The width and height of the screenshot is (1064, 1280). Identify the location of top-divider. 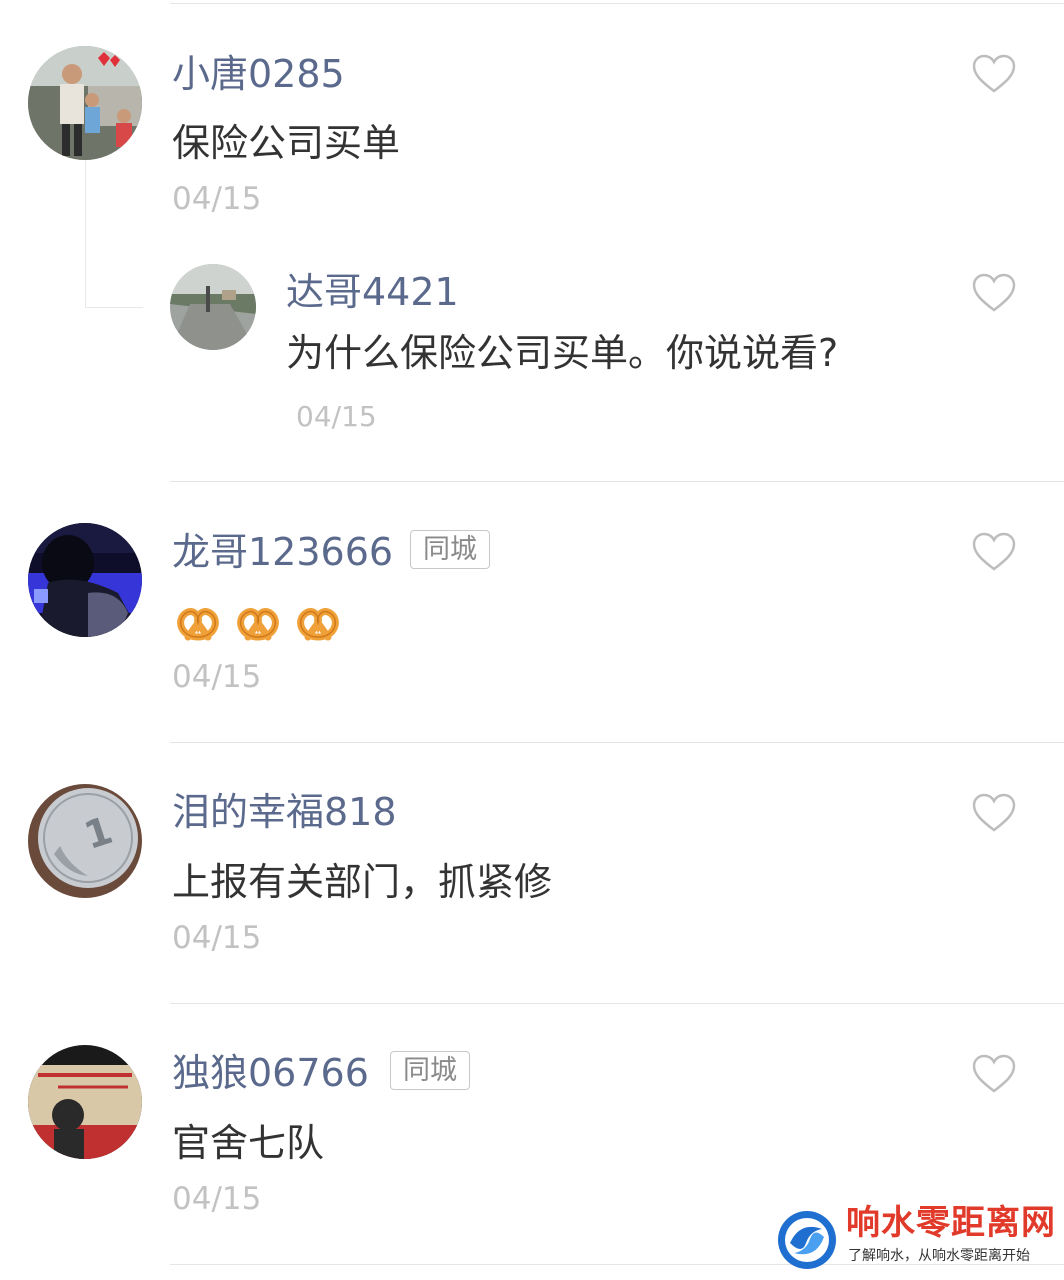
(617, 3).